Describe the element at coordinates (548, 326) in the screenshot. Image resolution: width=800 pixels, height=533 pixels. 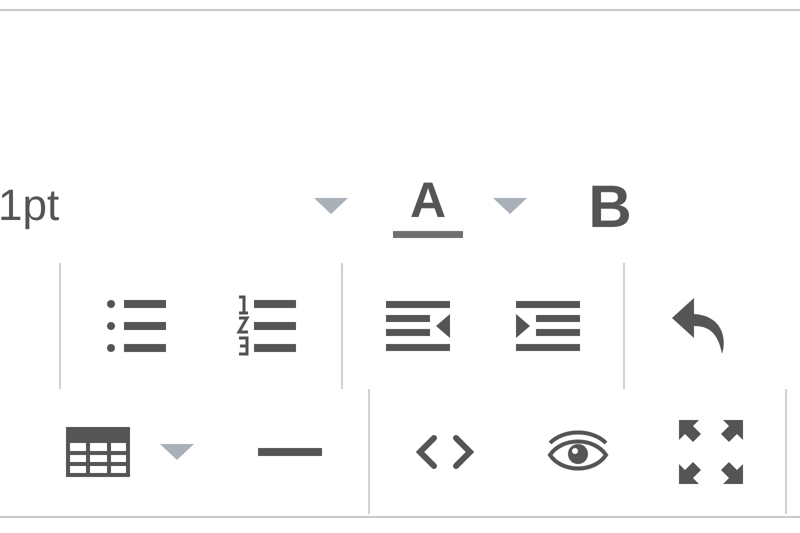
I see `indent-icon` at that location.